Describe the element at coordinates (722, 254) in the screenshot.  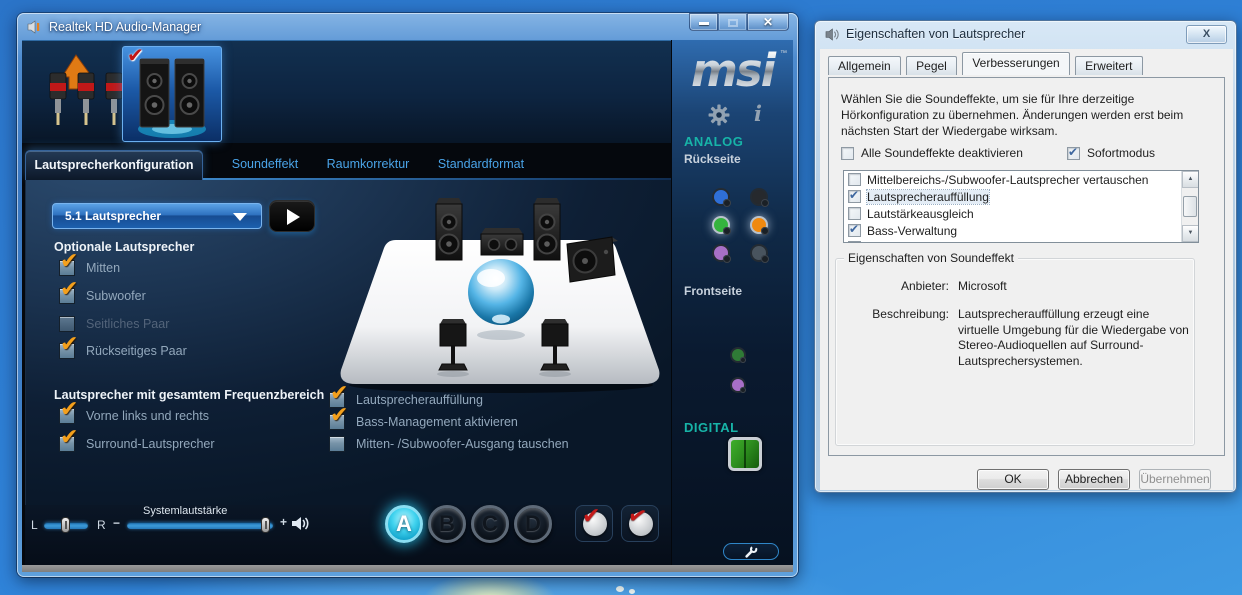
I see `jack-pink-mic-in` at that location.